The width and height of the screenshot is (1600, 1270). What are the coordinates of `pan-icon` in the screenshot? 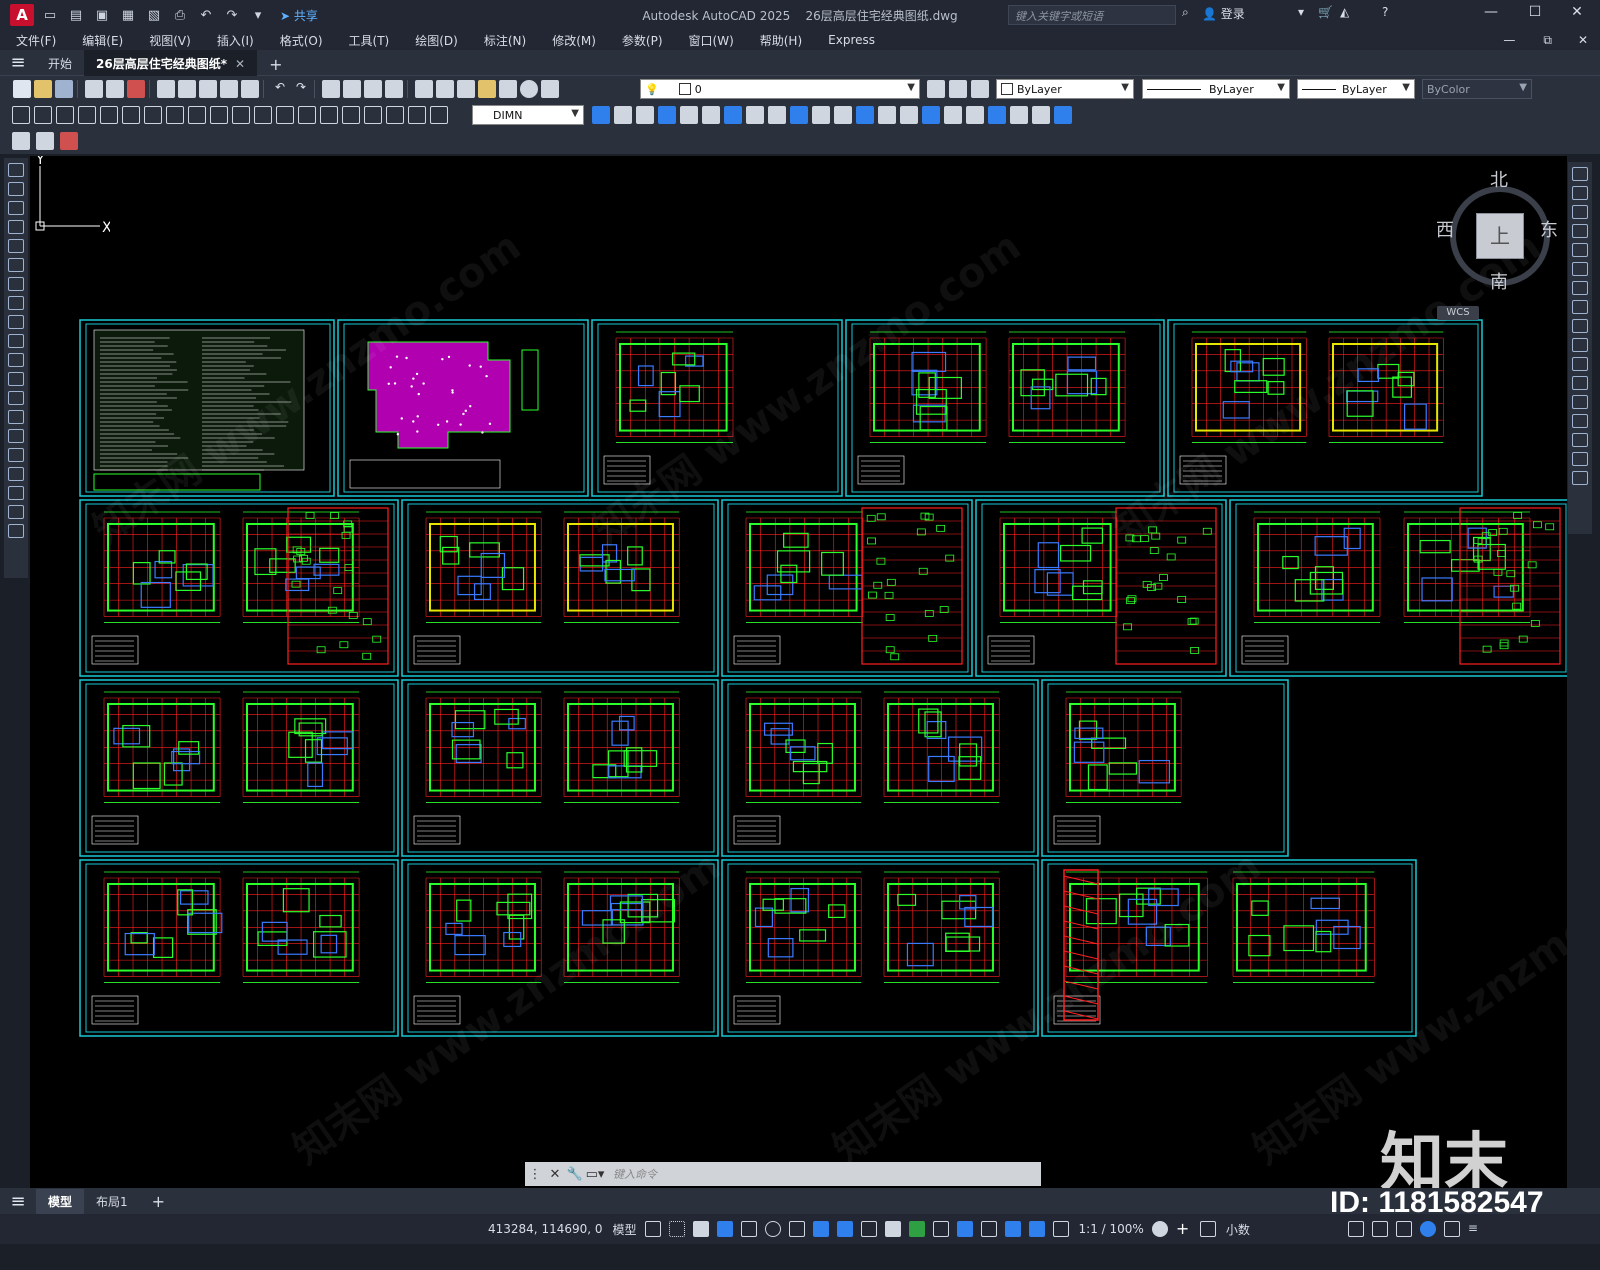 It's located at (331, 89).